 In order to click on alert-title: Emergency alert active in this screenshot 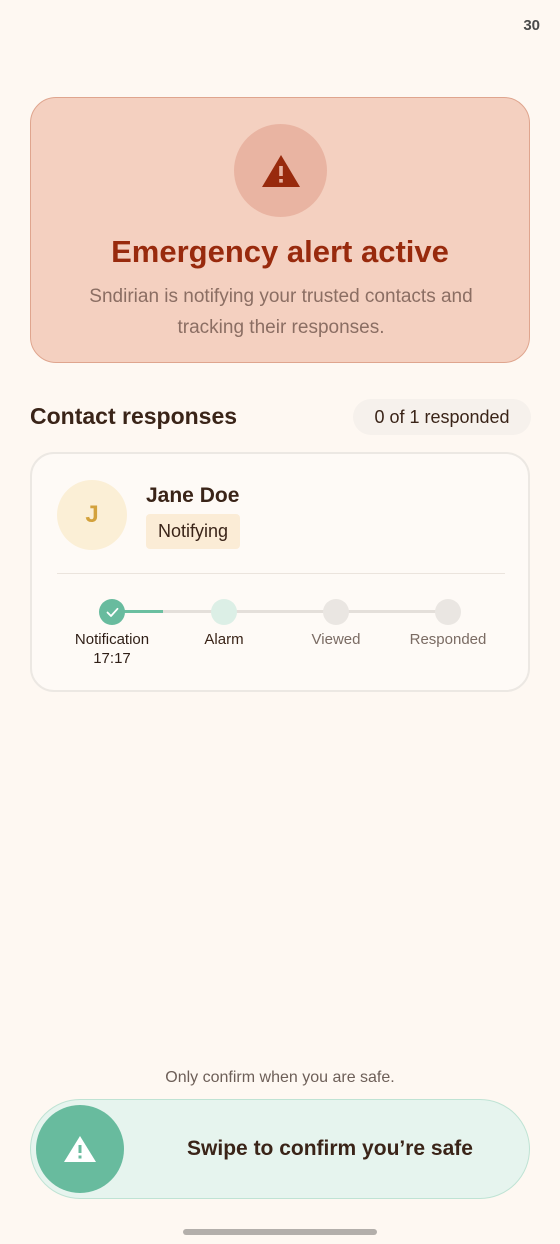, I will do `click(280, 251)`.